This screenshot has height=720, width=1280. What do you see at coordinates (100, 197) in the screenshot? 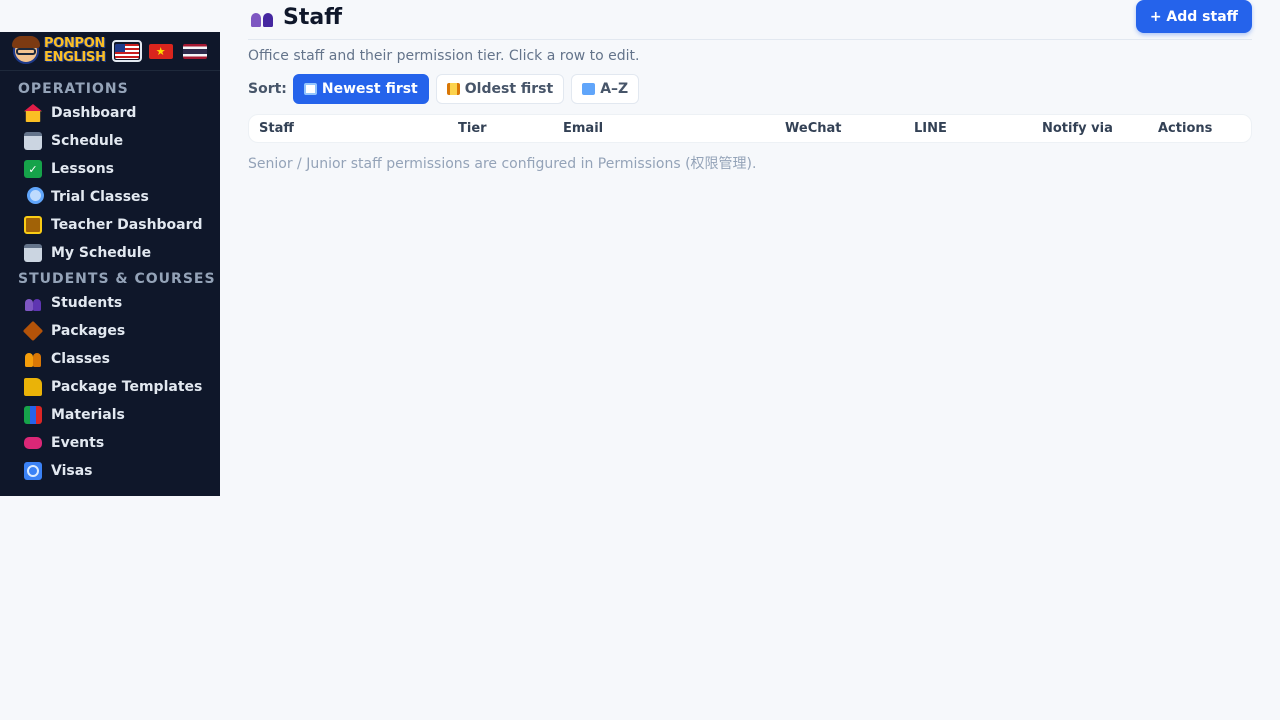
I see `sidebar-item-label: Trial Classes` at bounding box center [100, 197].